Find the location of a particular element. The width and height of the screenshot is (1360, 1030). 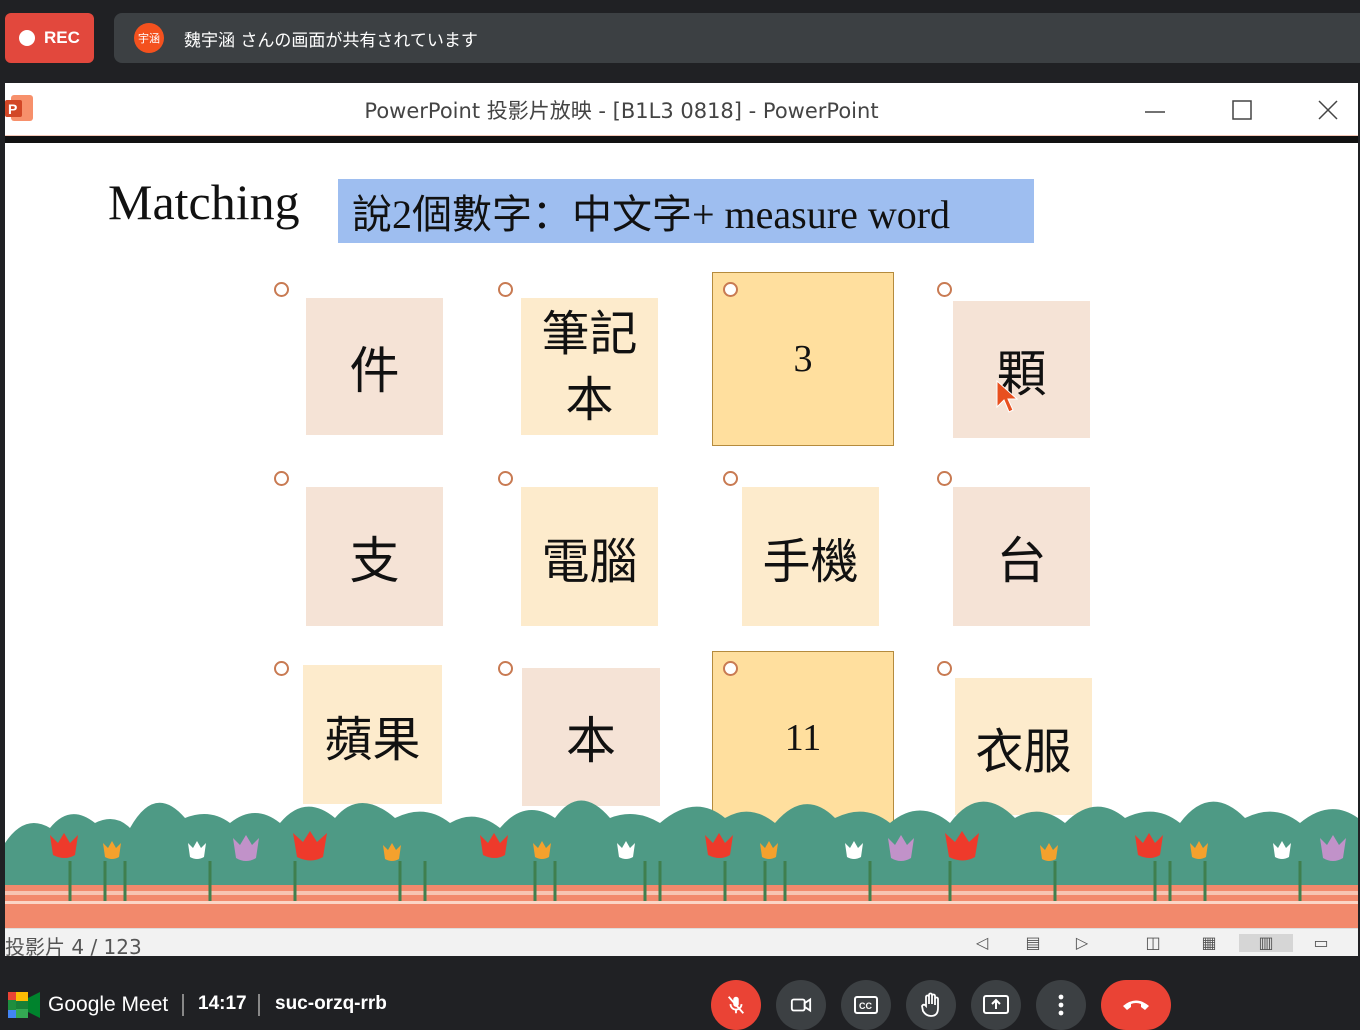

minimize-button is located at coordinates (1155, 110).